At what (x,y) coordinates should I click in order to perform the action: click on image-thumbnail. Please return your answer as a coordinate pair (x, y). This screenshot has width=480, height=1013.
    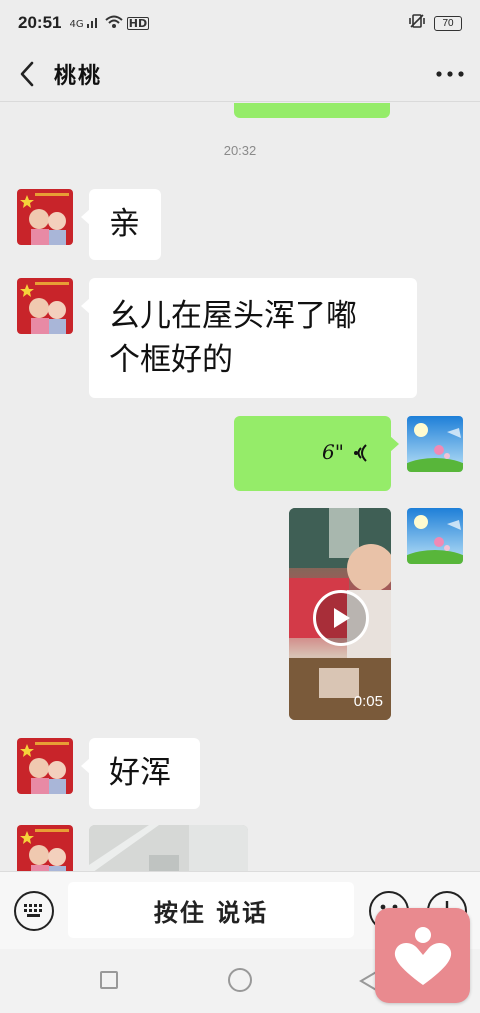
    Looking at the image, I should click on (168, 848).